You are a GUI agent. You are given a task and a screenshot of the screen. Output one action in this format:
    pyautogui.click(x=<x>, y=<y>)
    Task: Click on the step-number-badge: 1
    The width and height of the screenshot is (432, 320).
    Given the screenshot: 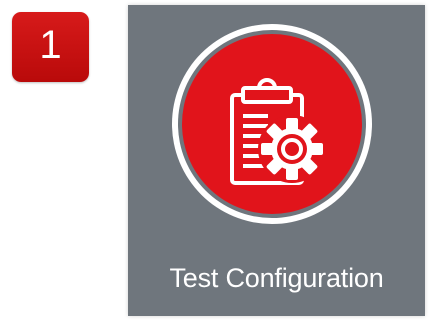 What is the action you would take?
    pyautogui.click(x=50, y=47)
    